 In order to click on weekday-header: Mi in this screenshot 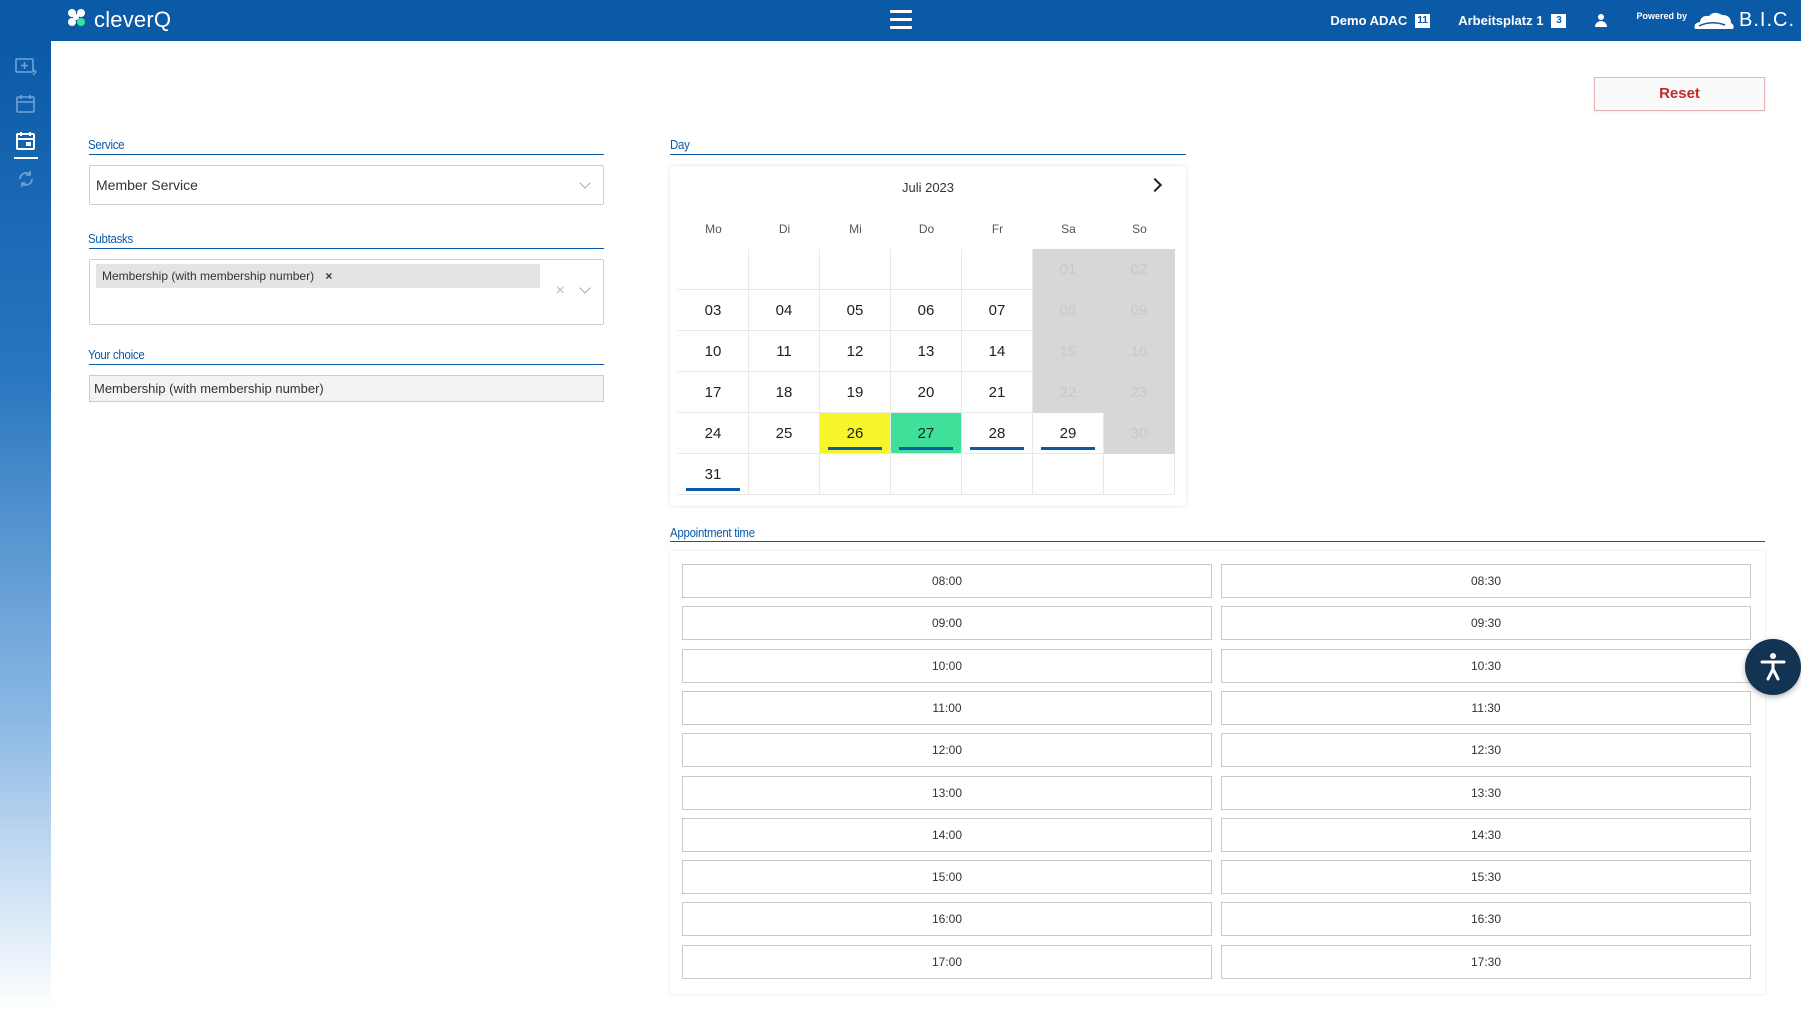, I will do `click(855, 229)`.